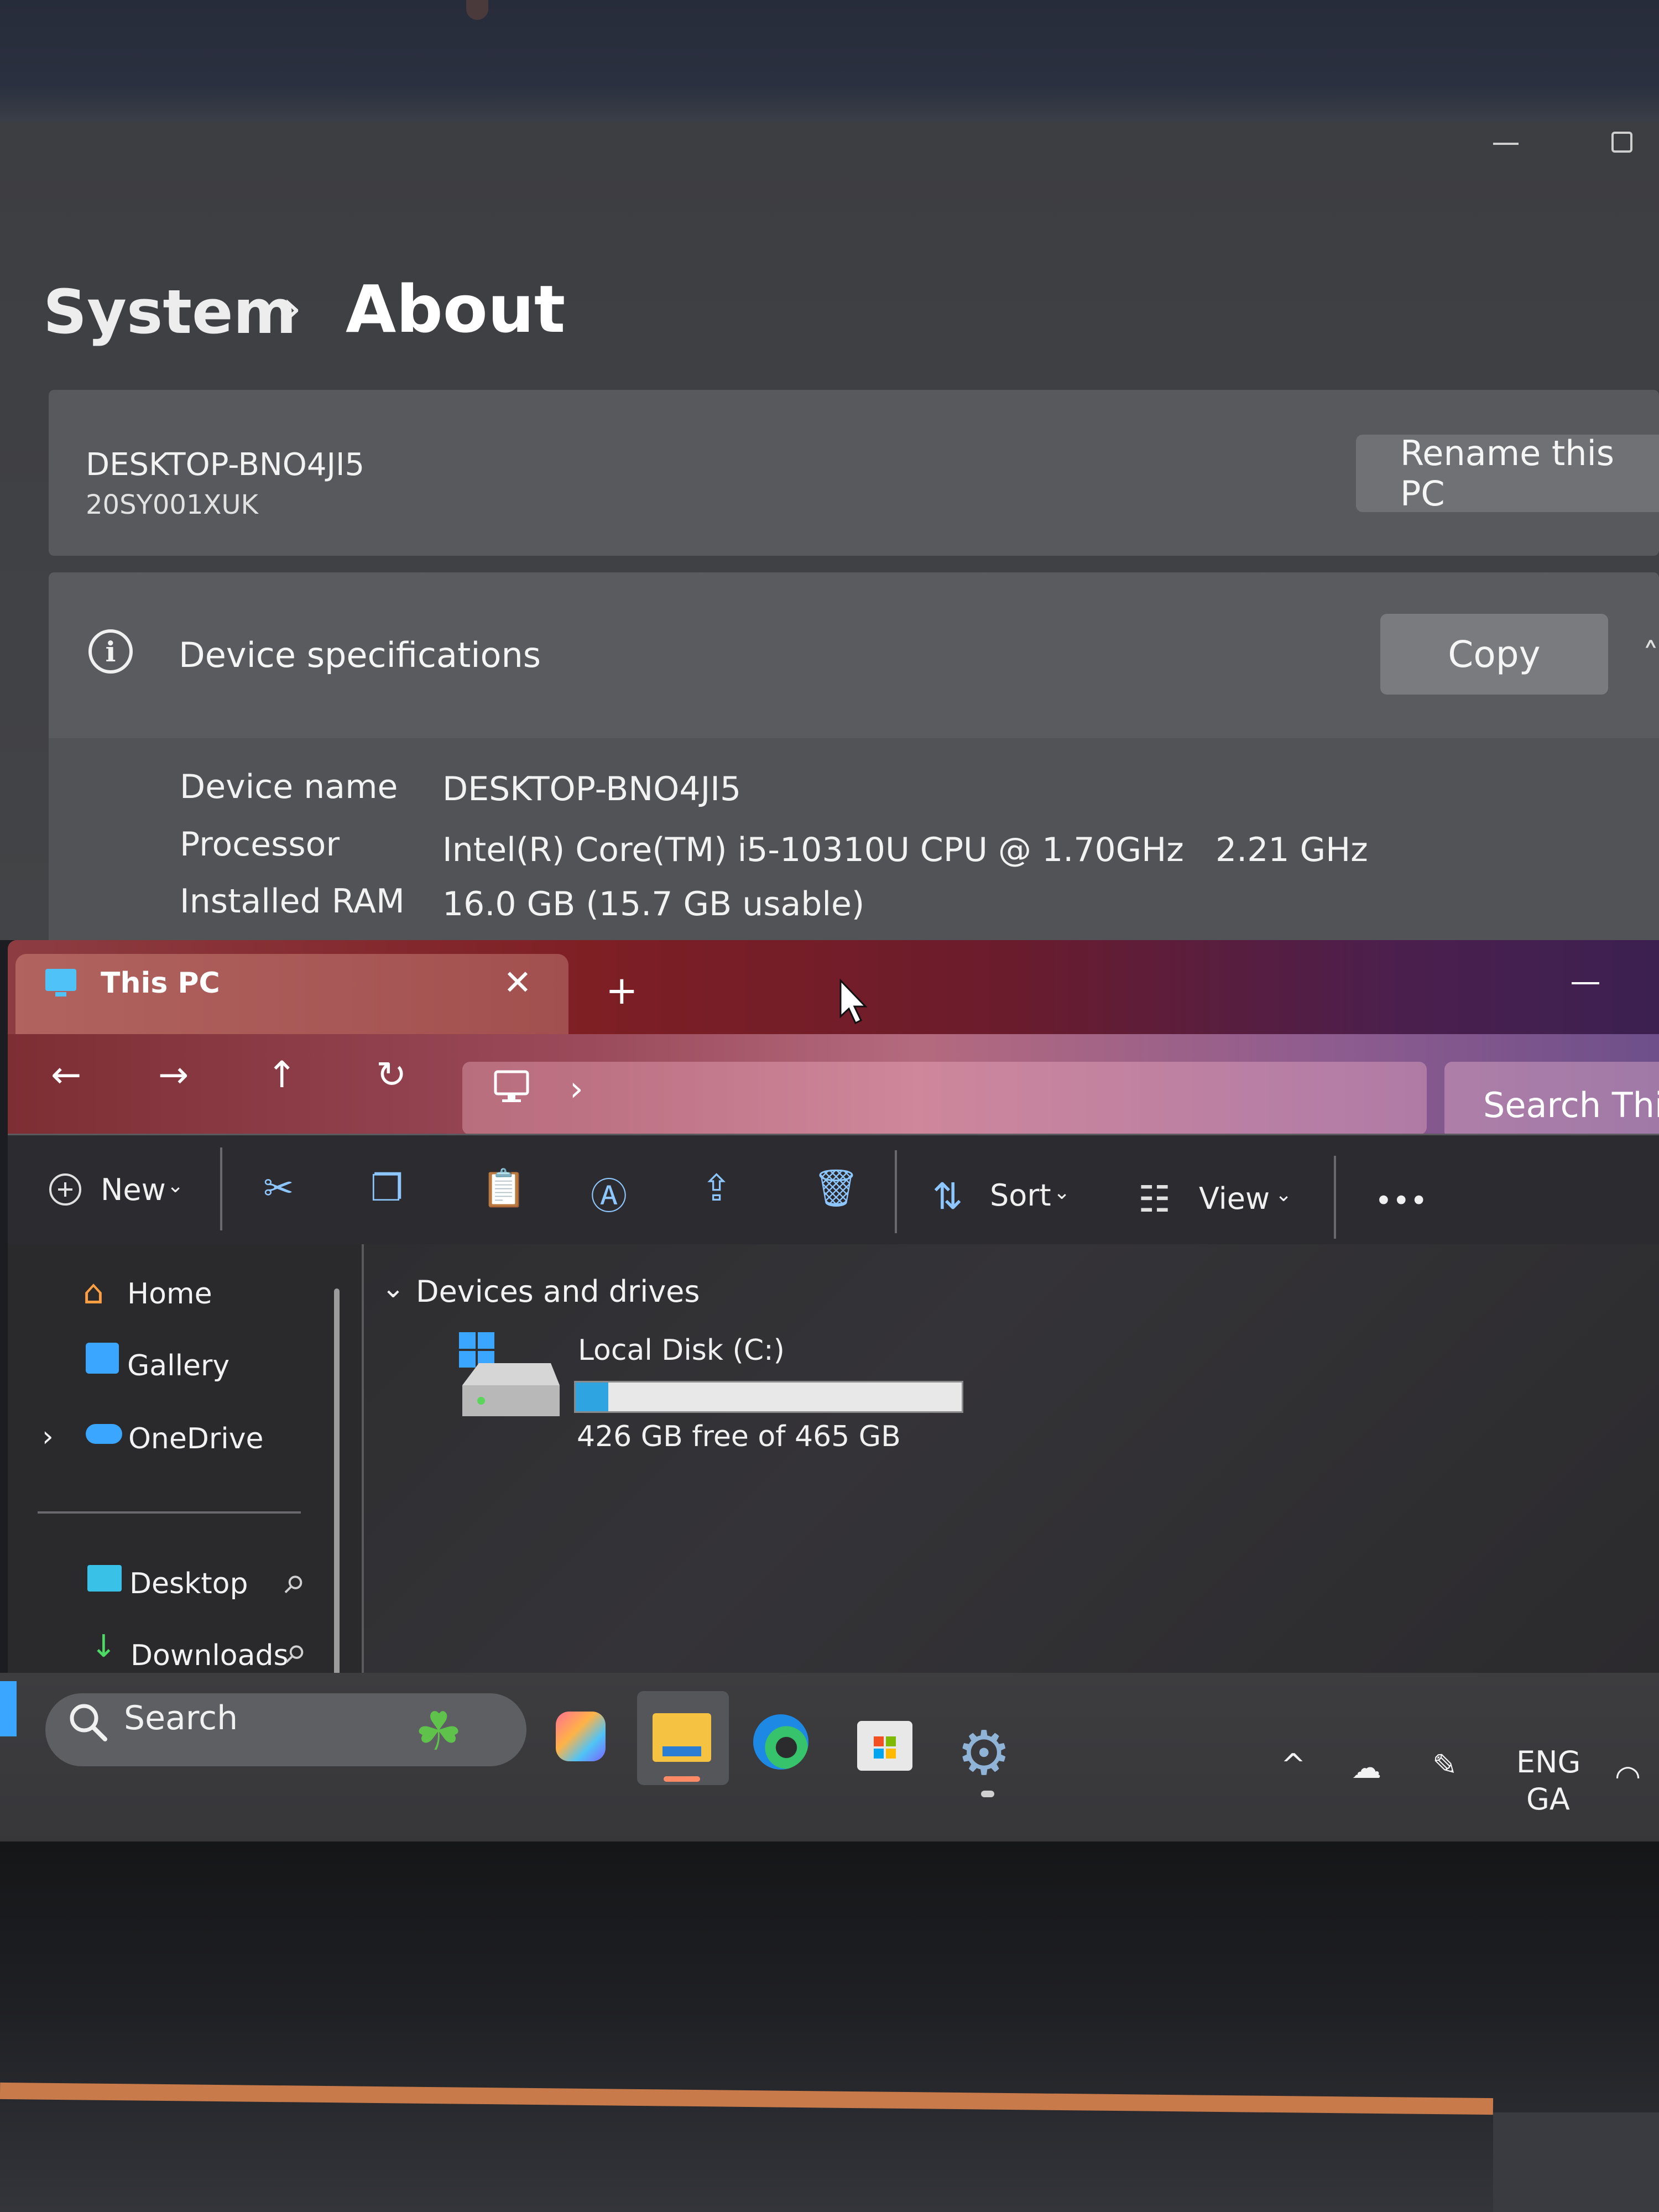 Image resolution: width=1659 pixels, height=2212 pixels. I want to click on add-icon, so click(65, 1189).